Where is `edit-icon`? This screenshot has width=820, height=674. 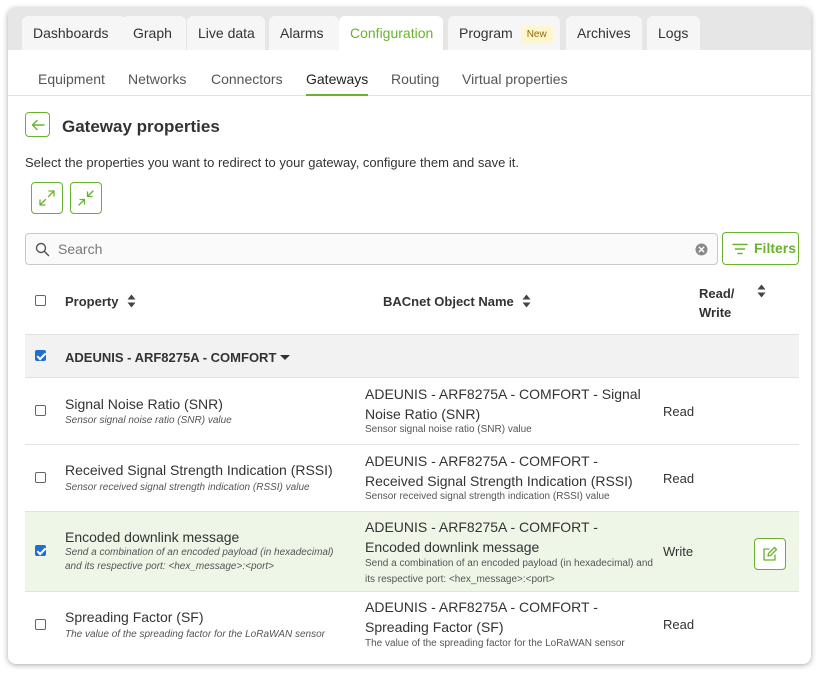
edit-icon is located at coordinates (770, 553).